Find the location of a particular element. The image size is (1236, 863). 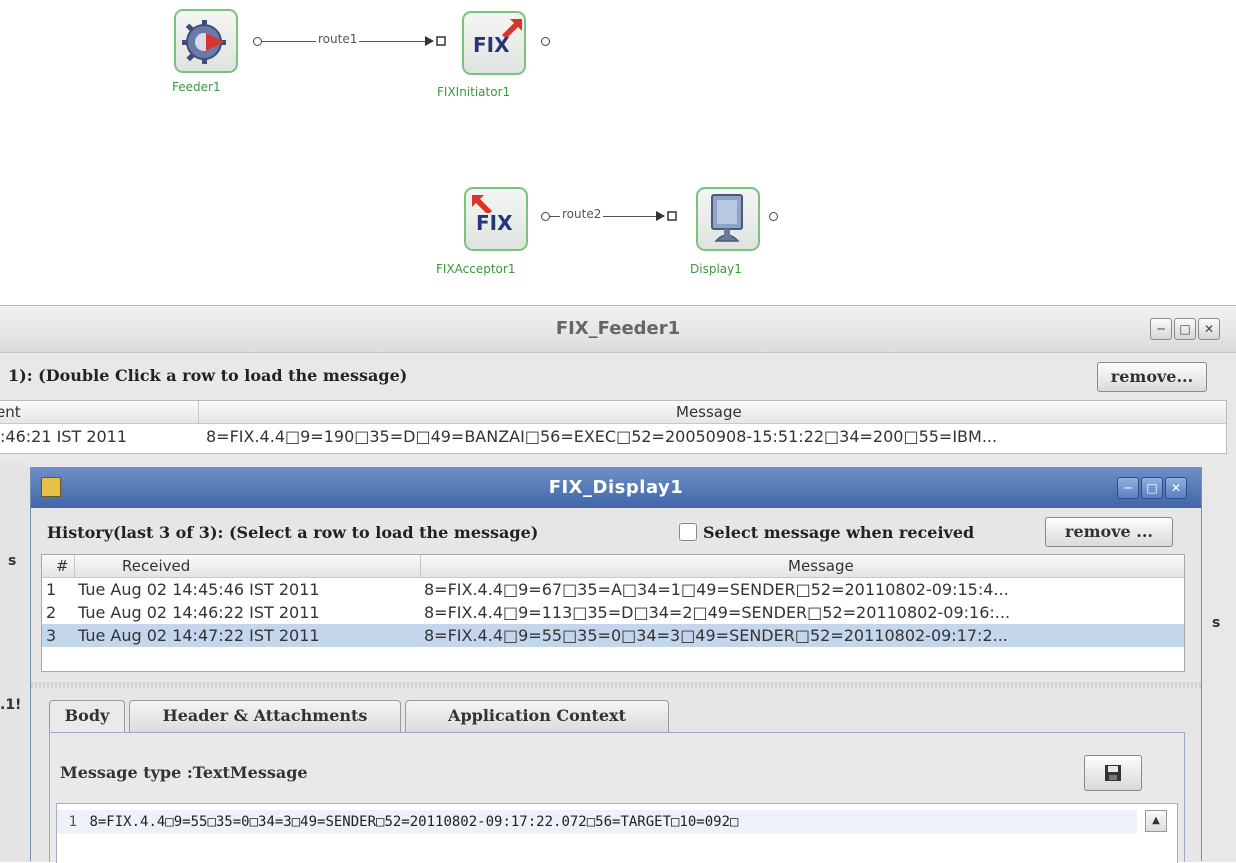

display-title-bar: FIX_Display1 ─ □ ✕ is located at coordinates (616, 488).